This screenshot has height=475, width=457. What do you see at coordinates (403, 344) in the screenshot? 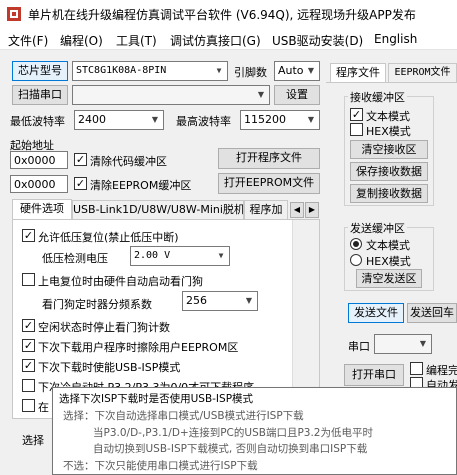
I see `serial-port-select: ▼` at bounding box center [403, 344].